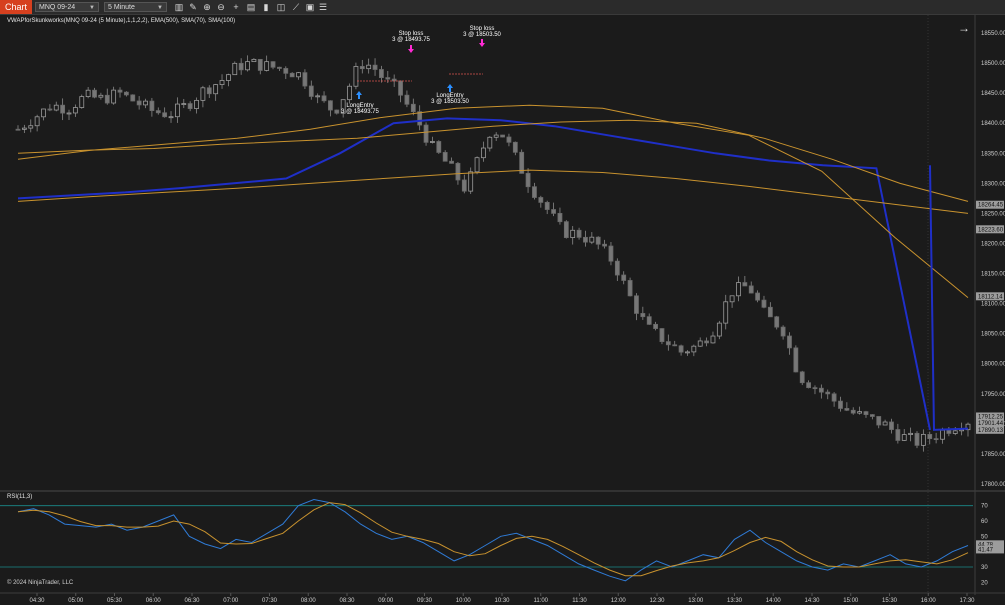  I want to click on time-tick-label: 10:30, so click(502, 601).